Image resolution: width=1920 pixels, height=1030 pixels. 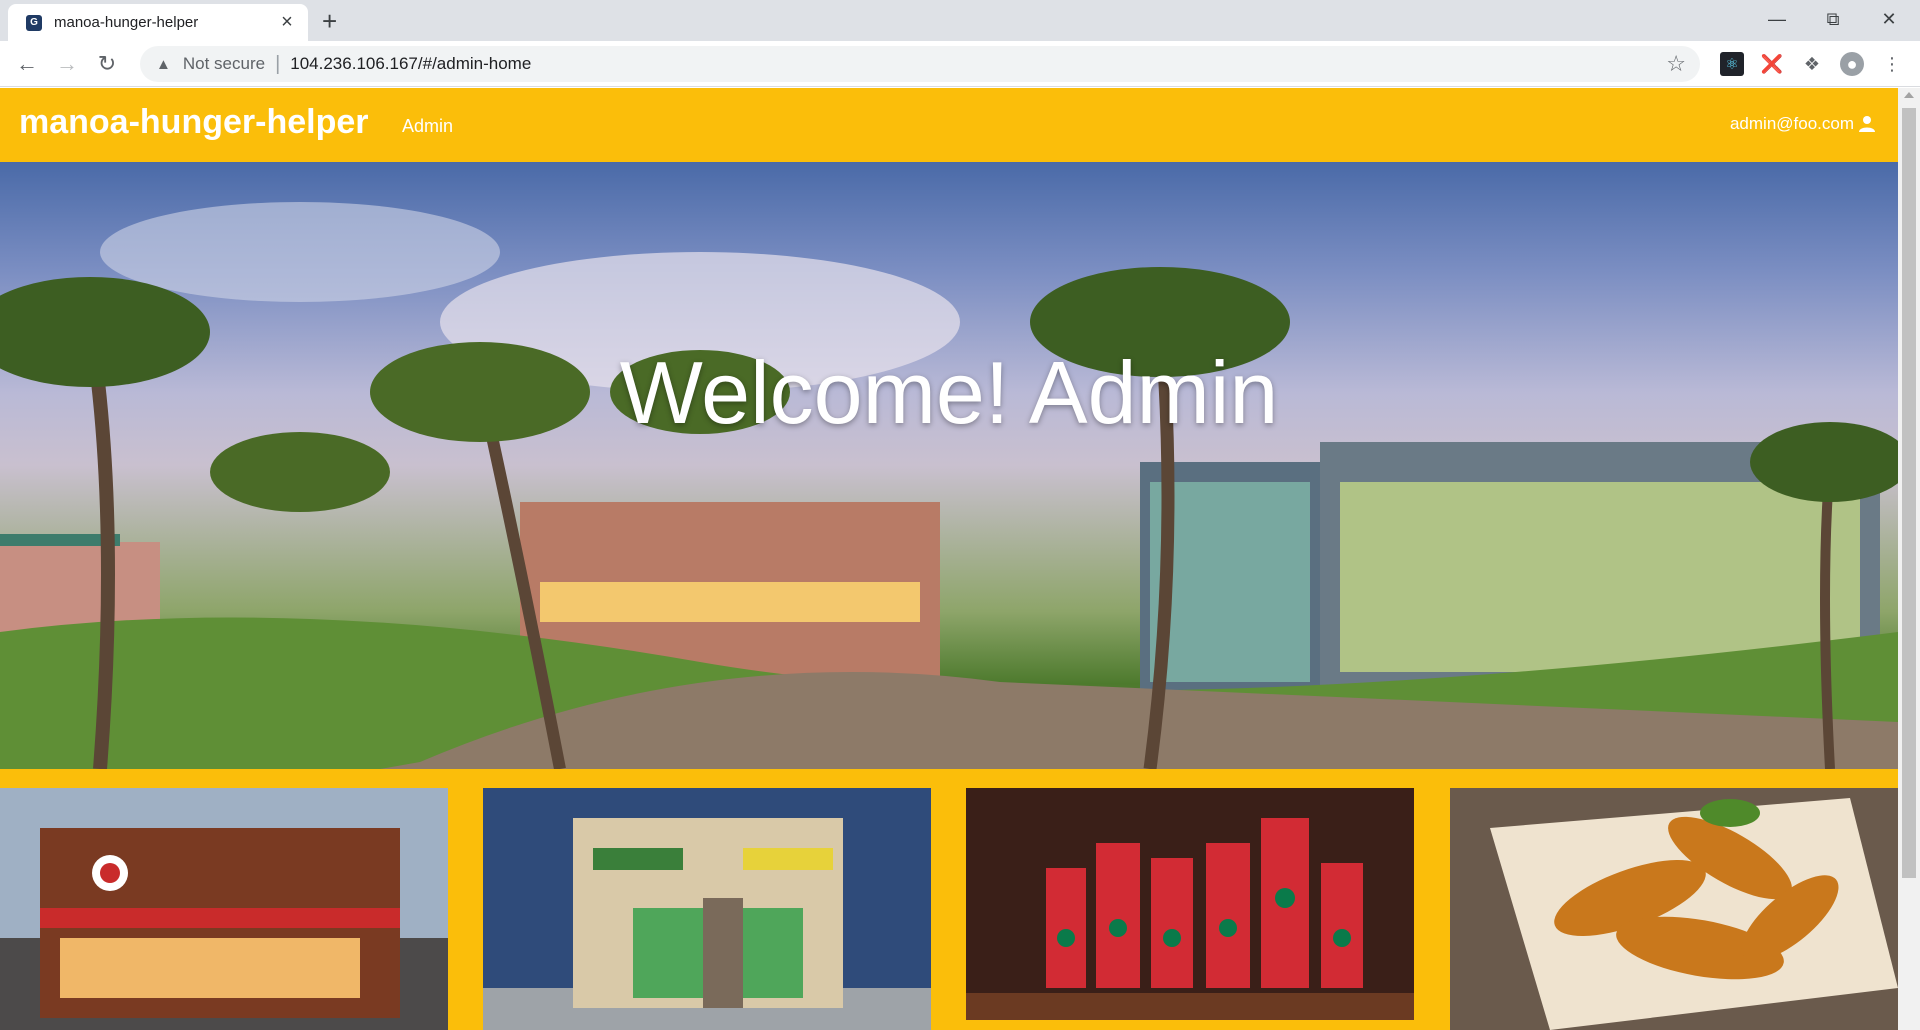 I want to click on panda-express-image, so click(x=224, y=909).